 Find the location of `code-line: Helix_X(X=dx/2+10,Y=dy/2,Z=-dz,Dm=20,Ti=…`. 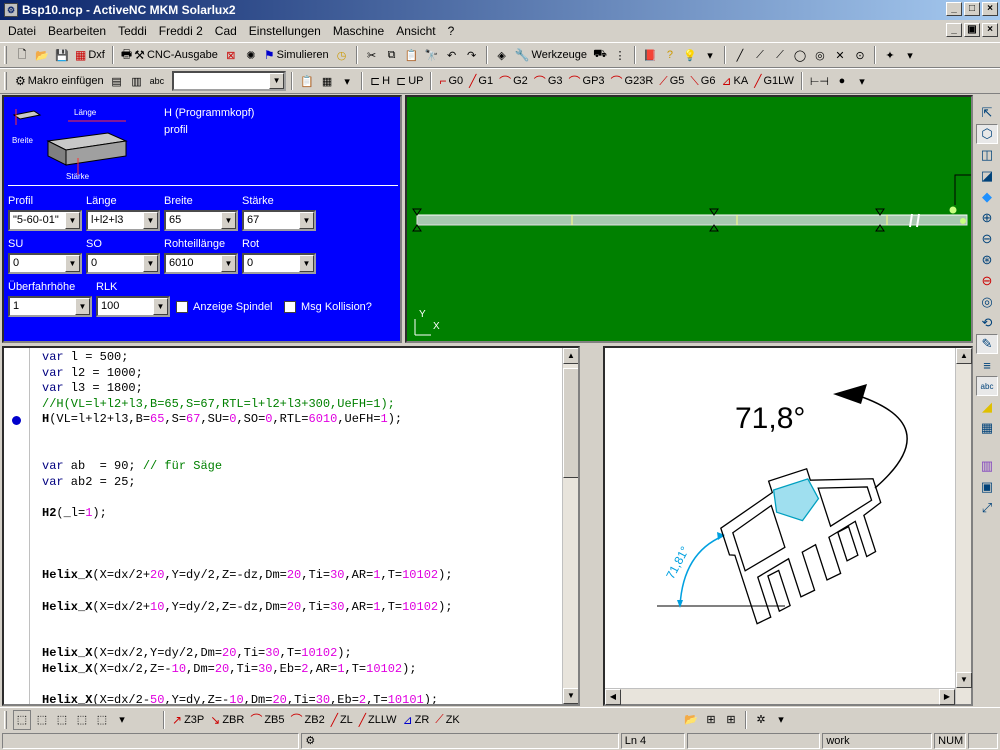

code-line: Helix_X(X=dx/2+10,Y=dy/2,Z=-dz,Dm=20,Ti=… is located at coordinates (247, 608).